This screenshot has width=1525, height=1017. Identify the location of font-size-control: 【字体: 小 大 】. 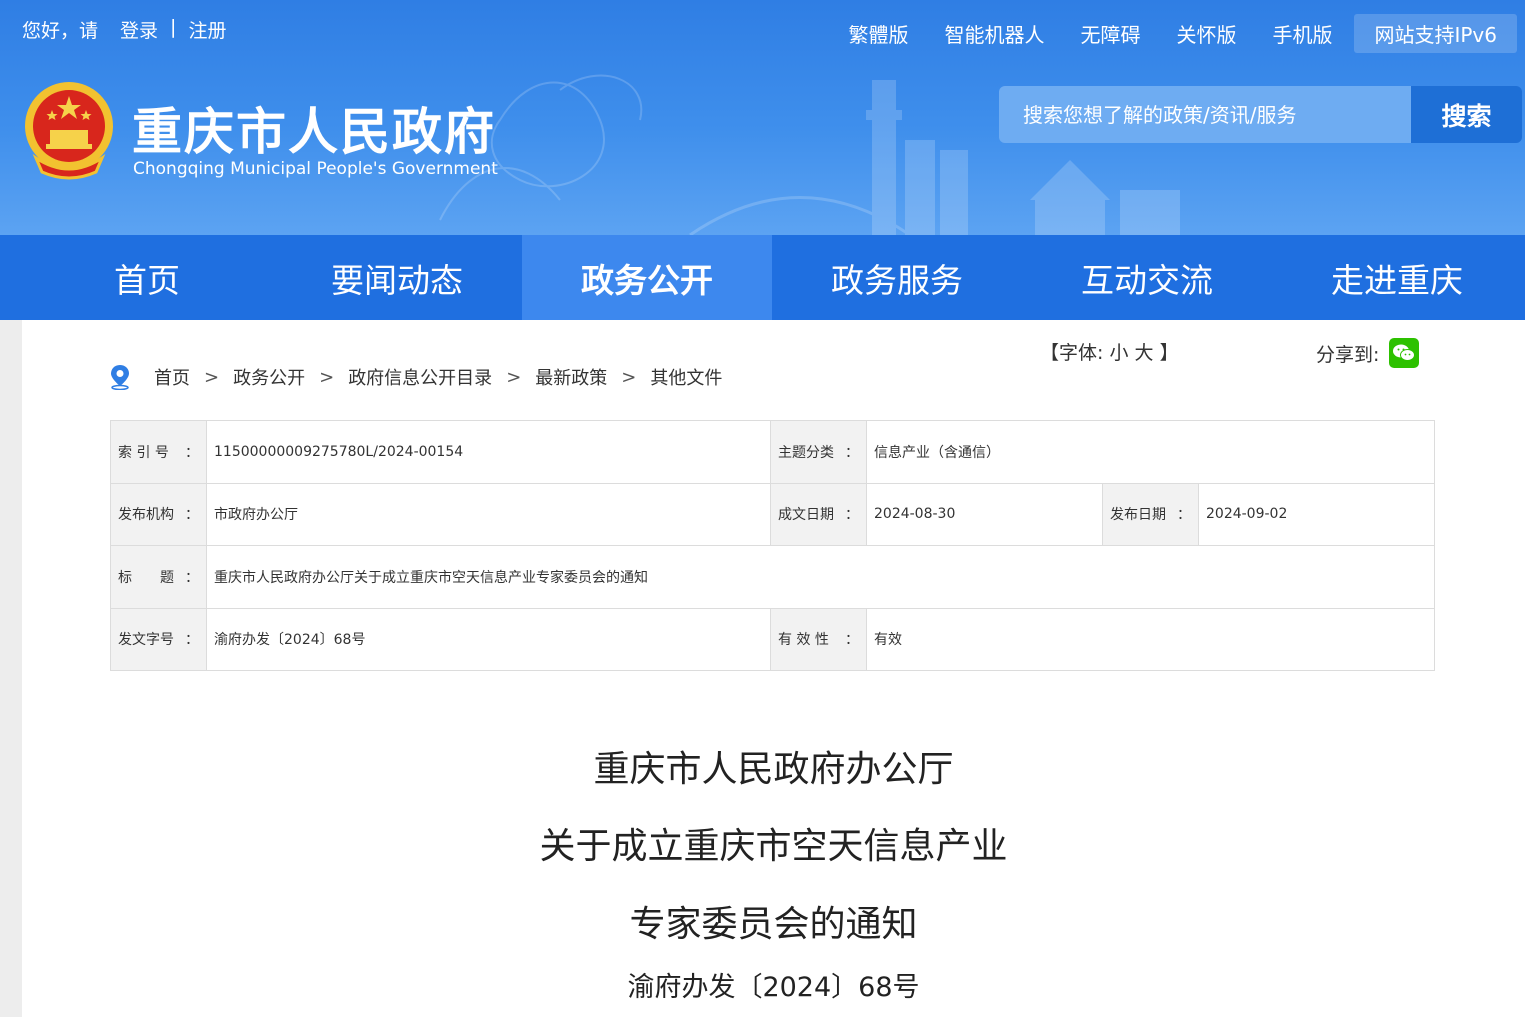
(1109, 351).